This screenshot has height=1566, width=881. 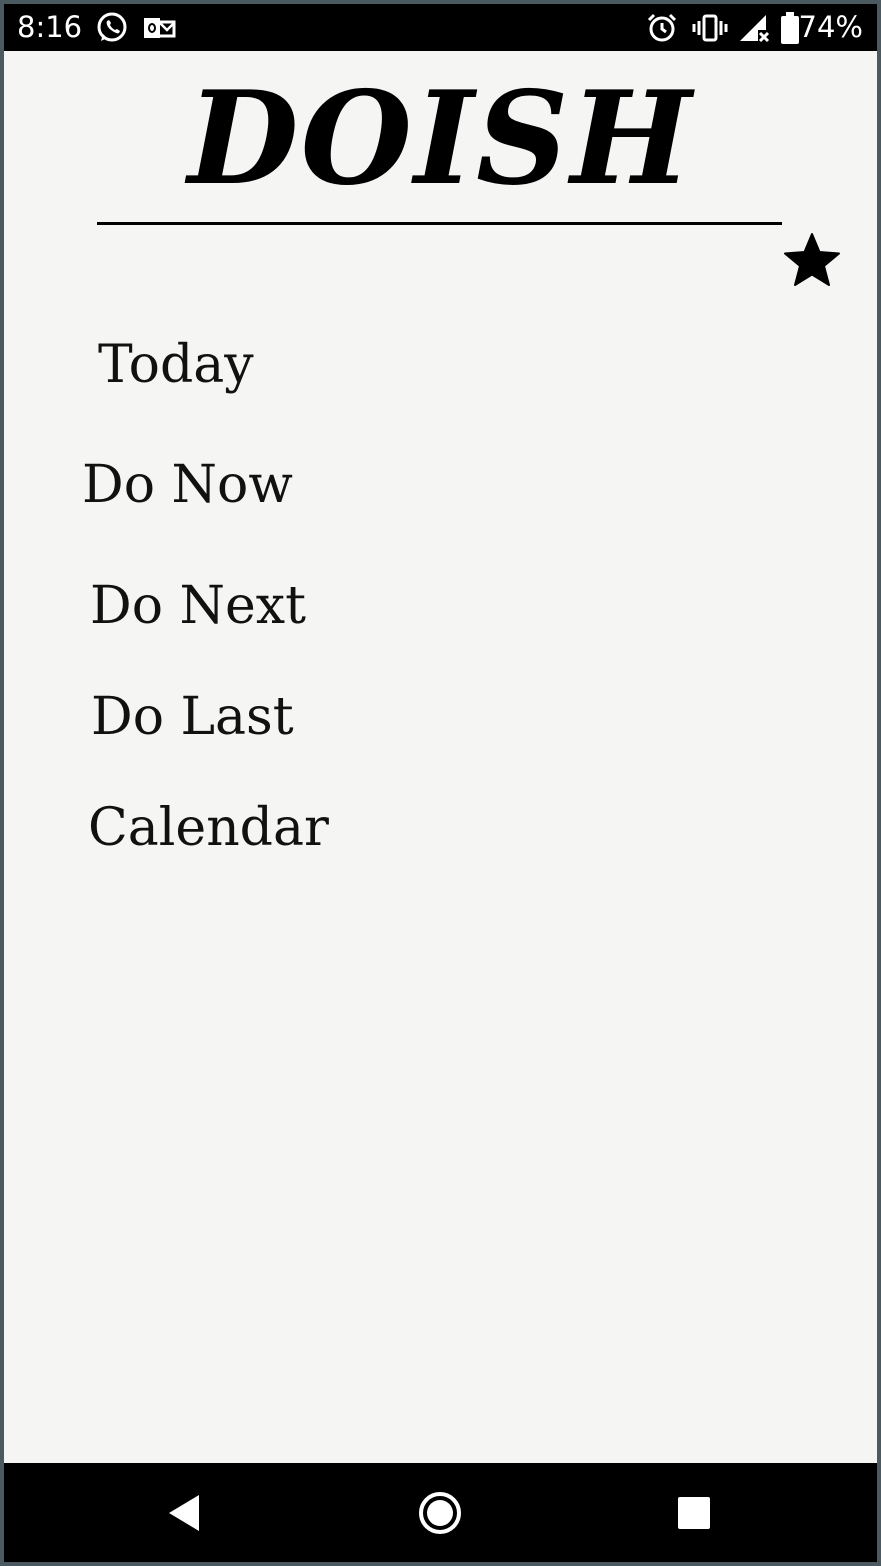 I want to click on alarm-icon, so click(x=662, y=27).